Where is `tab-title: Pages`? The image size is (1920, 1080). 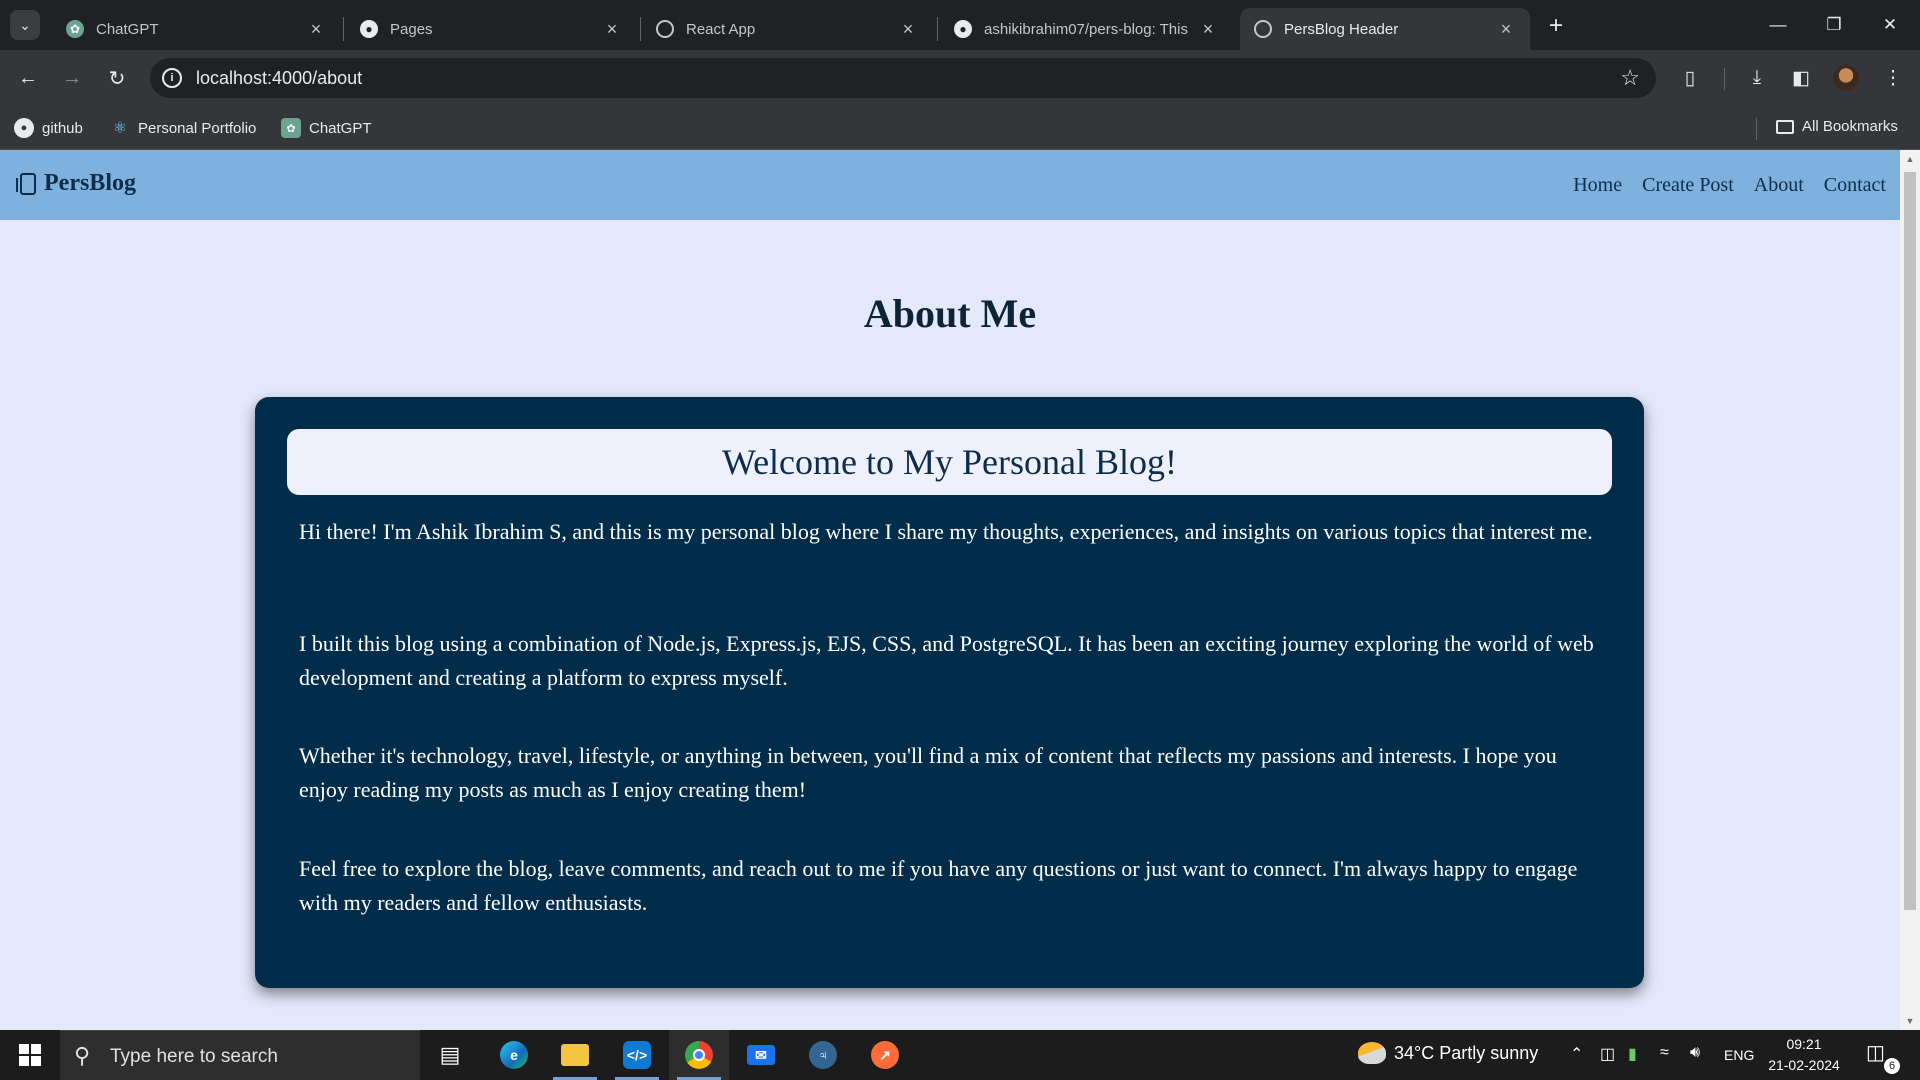
tab-title: Pages is located at coordinates (411, 29).